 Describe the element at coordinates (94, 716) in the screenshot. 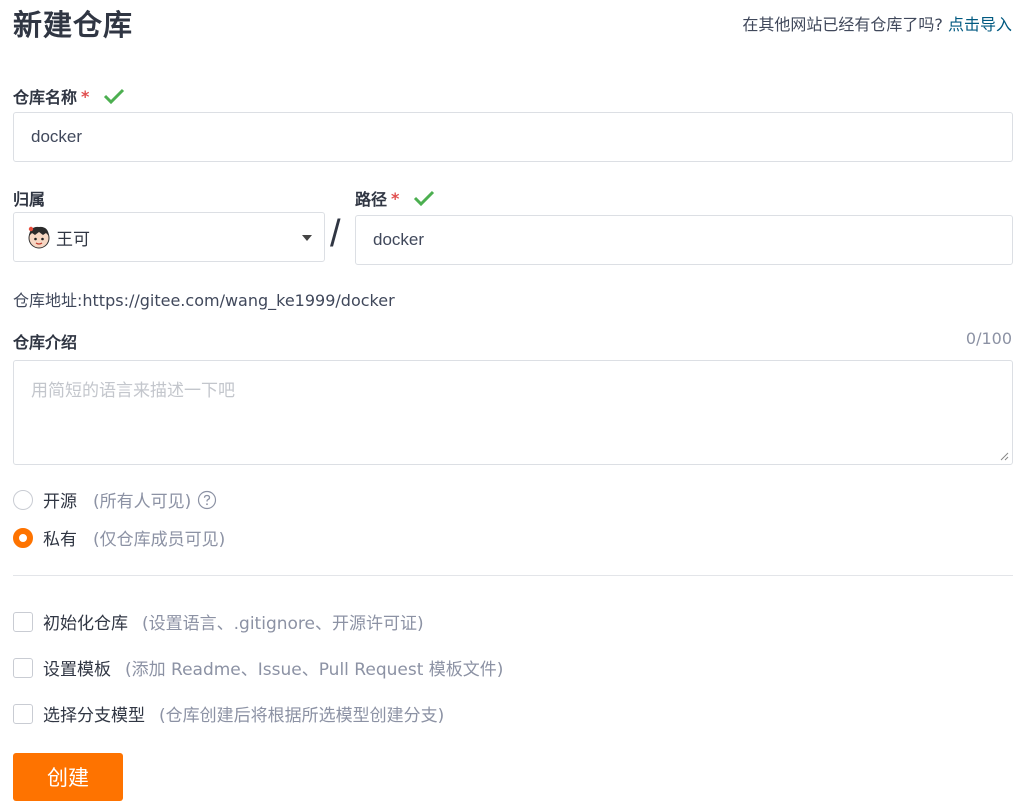

I see `option-label: 选择分支模型` at that location.